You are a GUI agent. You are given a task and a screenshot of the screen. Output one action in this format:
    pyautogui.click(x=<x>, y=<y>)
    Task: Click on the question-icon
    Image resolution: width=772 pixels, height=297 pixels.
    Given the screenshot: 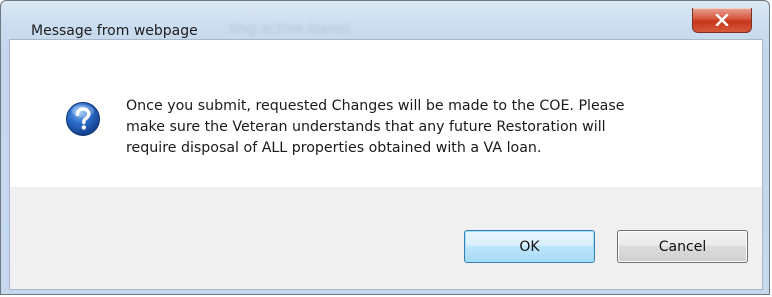 What is the action you would take?
    pyautogui.click(x=83, y=119)
    